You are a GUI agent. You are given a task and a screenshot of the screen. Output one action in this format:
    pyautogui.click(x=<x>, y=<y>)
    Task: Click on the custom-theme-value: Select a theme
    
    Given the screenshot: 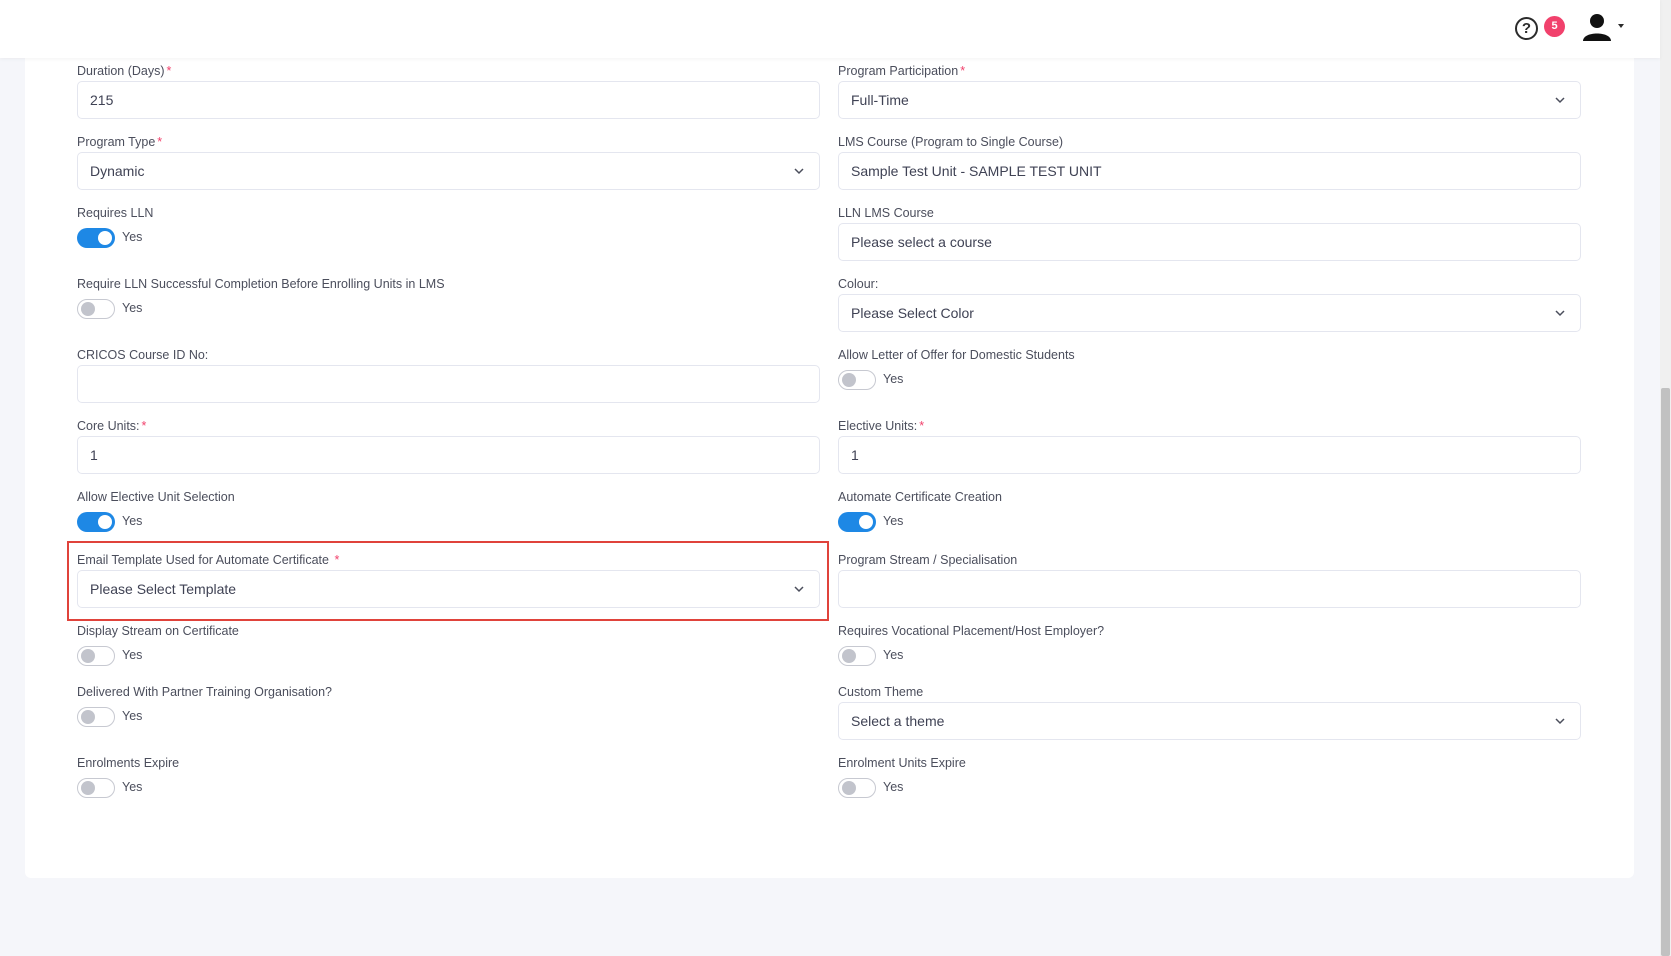 What is the action you would take?
    pyautogui.click(x=898, y=721)
    